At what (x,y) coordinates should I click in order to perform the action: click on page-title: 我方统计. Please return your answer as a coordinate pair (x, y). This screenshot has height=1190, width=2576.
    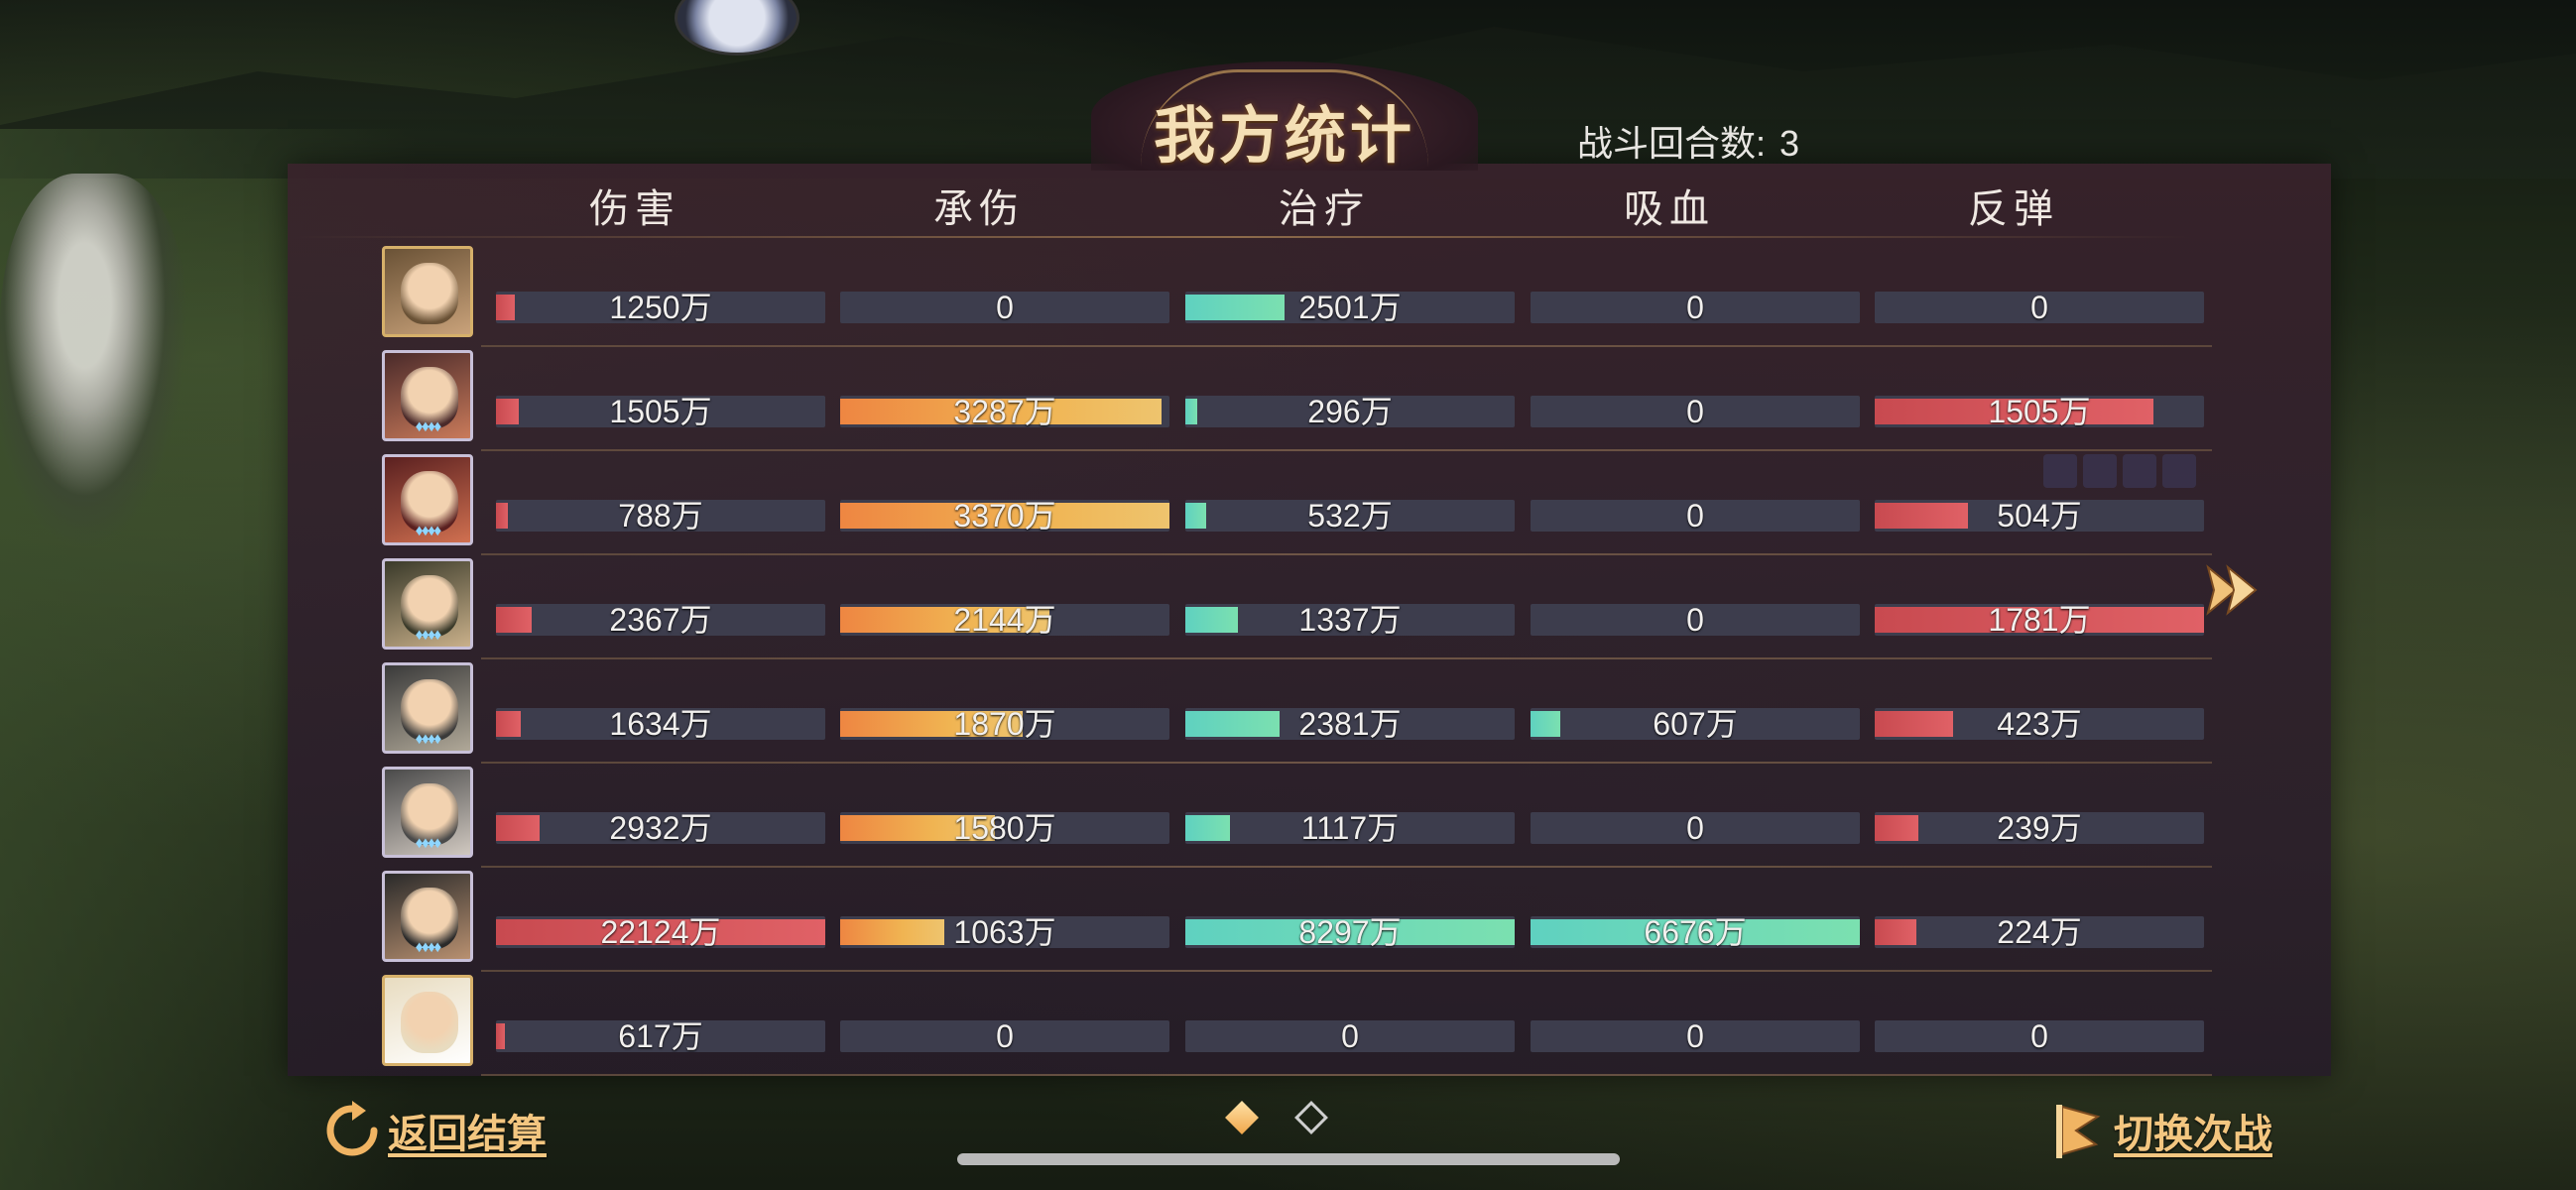
    Looking at the image, I should click on (1284, 135).